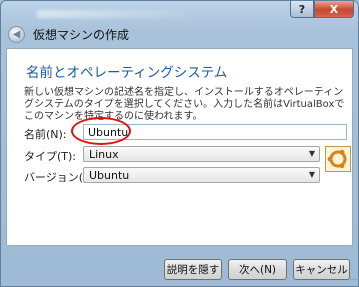  What do you see at coordinates (193, 269) in the screenshot?
I see `hide-description-button: 説明を隠す` at bounding box center [193, 269].